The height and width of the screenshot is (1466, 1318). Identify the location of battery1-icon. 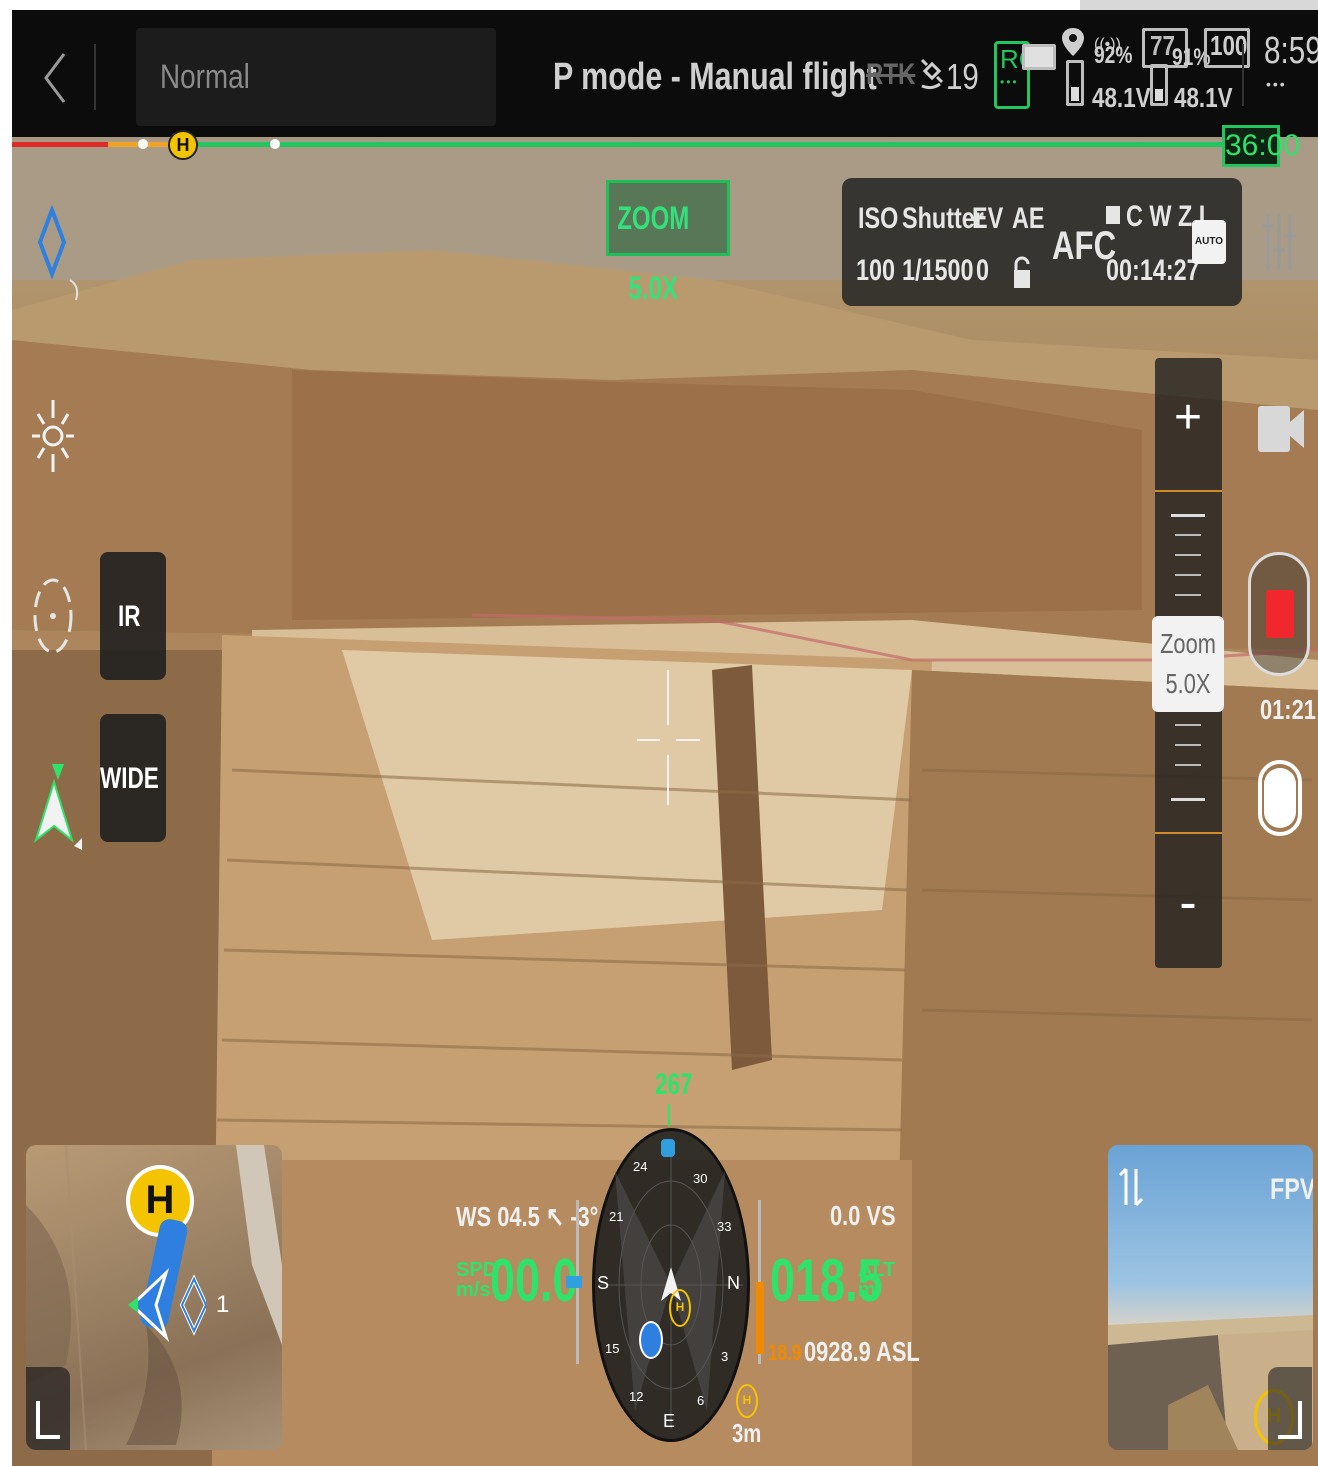
(1075, 83).